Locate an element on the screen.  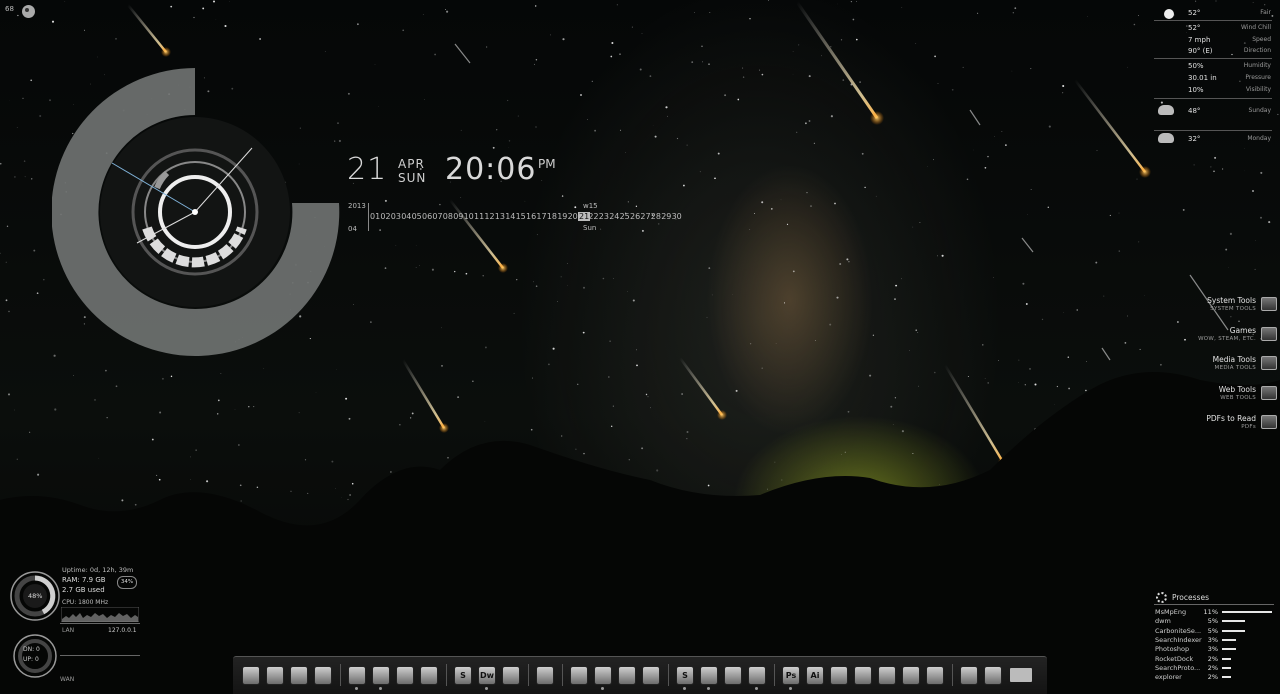
calendar-day: 29 is located at coordinates (666, 216).